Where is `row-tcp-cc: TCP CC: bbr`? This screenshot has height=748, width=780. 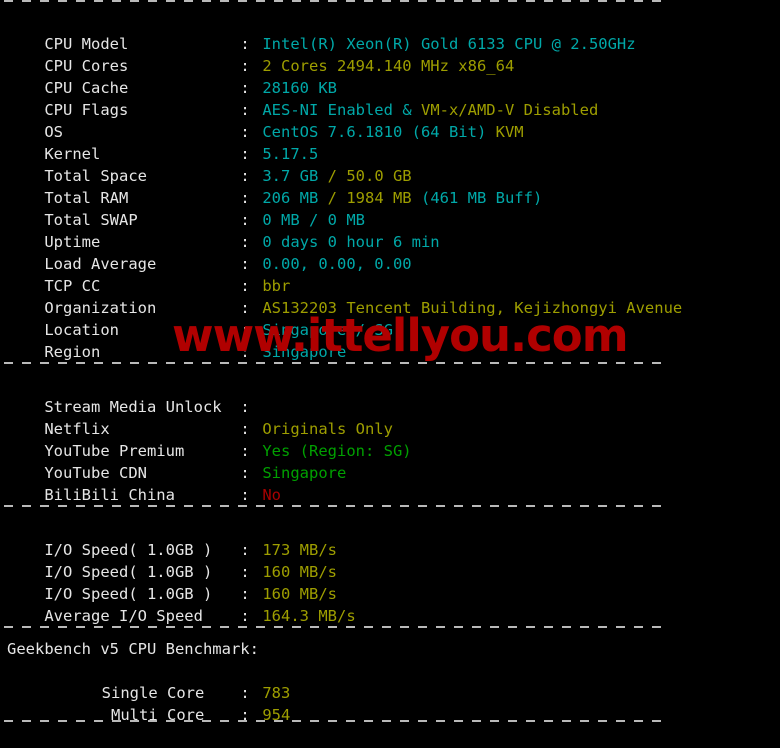
row-tcp-cc: TCP CC: bbr is located at coordinates (390, 274).